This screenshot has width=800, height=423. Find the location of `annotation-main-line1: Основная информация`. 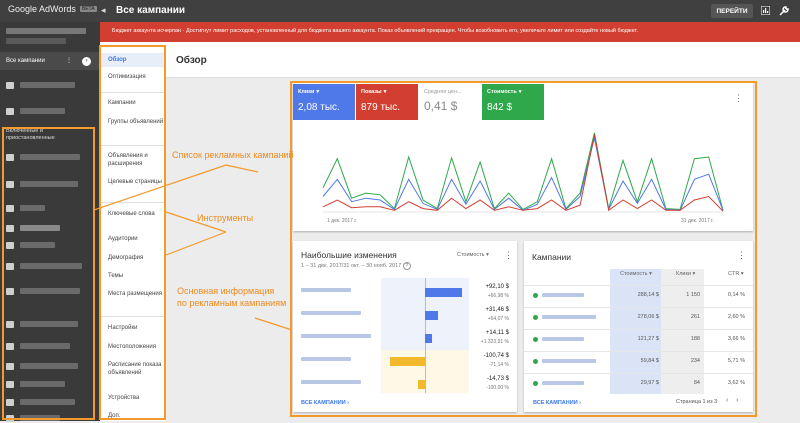

annotation-main-line1: Основная информация is located at coordinates (226, 291).